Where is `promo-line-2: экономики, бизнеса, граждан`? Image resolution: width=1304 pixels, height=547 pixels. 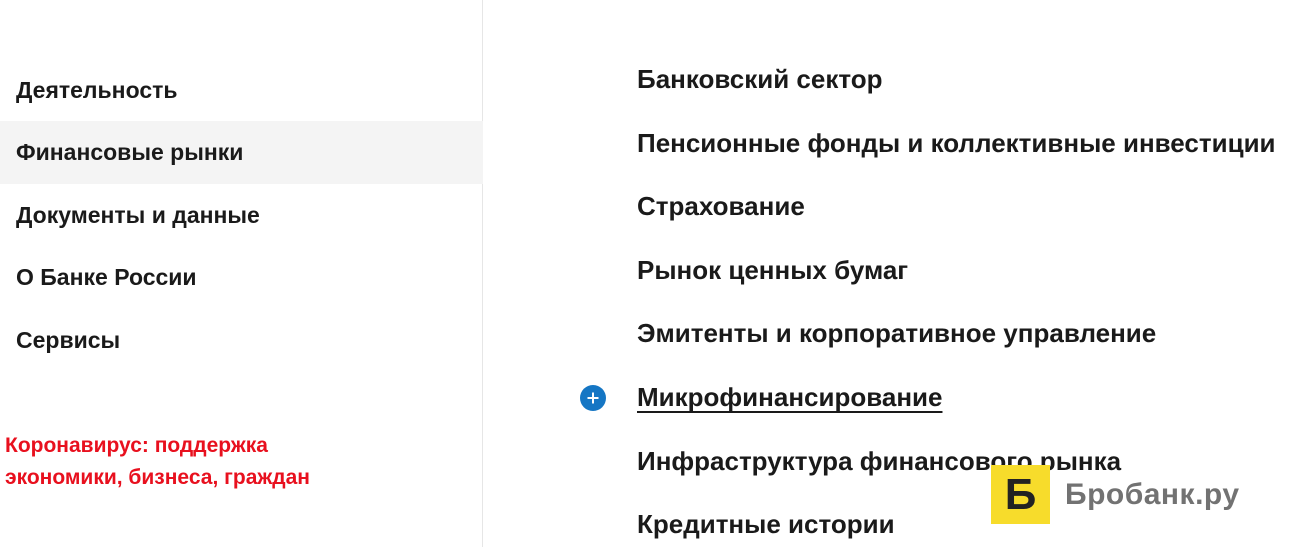 promo-line-2: экономики, бизнеса, граждан is located at coordinates (157, 477).